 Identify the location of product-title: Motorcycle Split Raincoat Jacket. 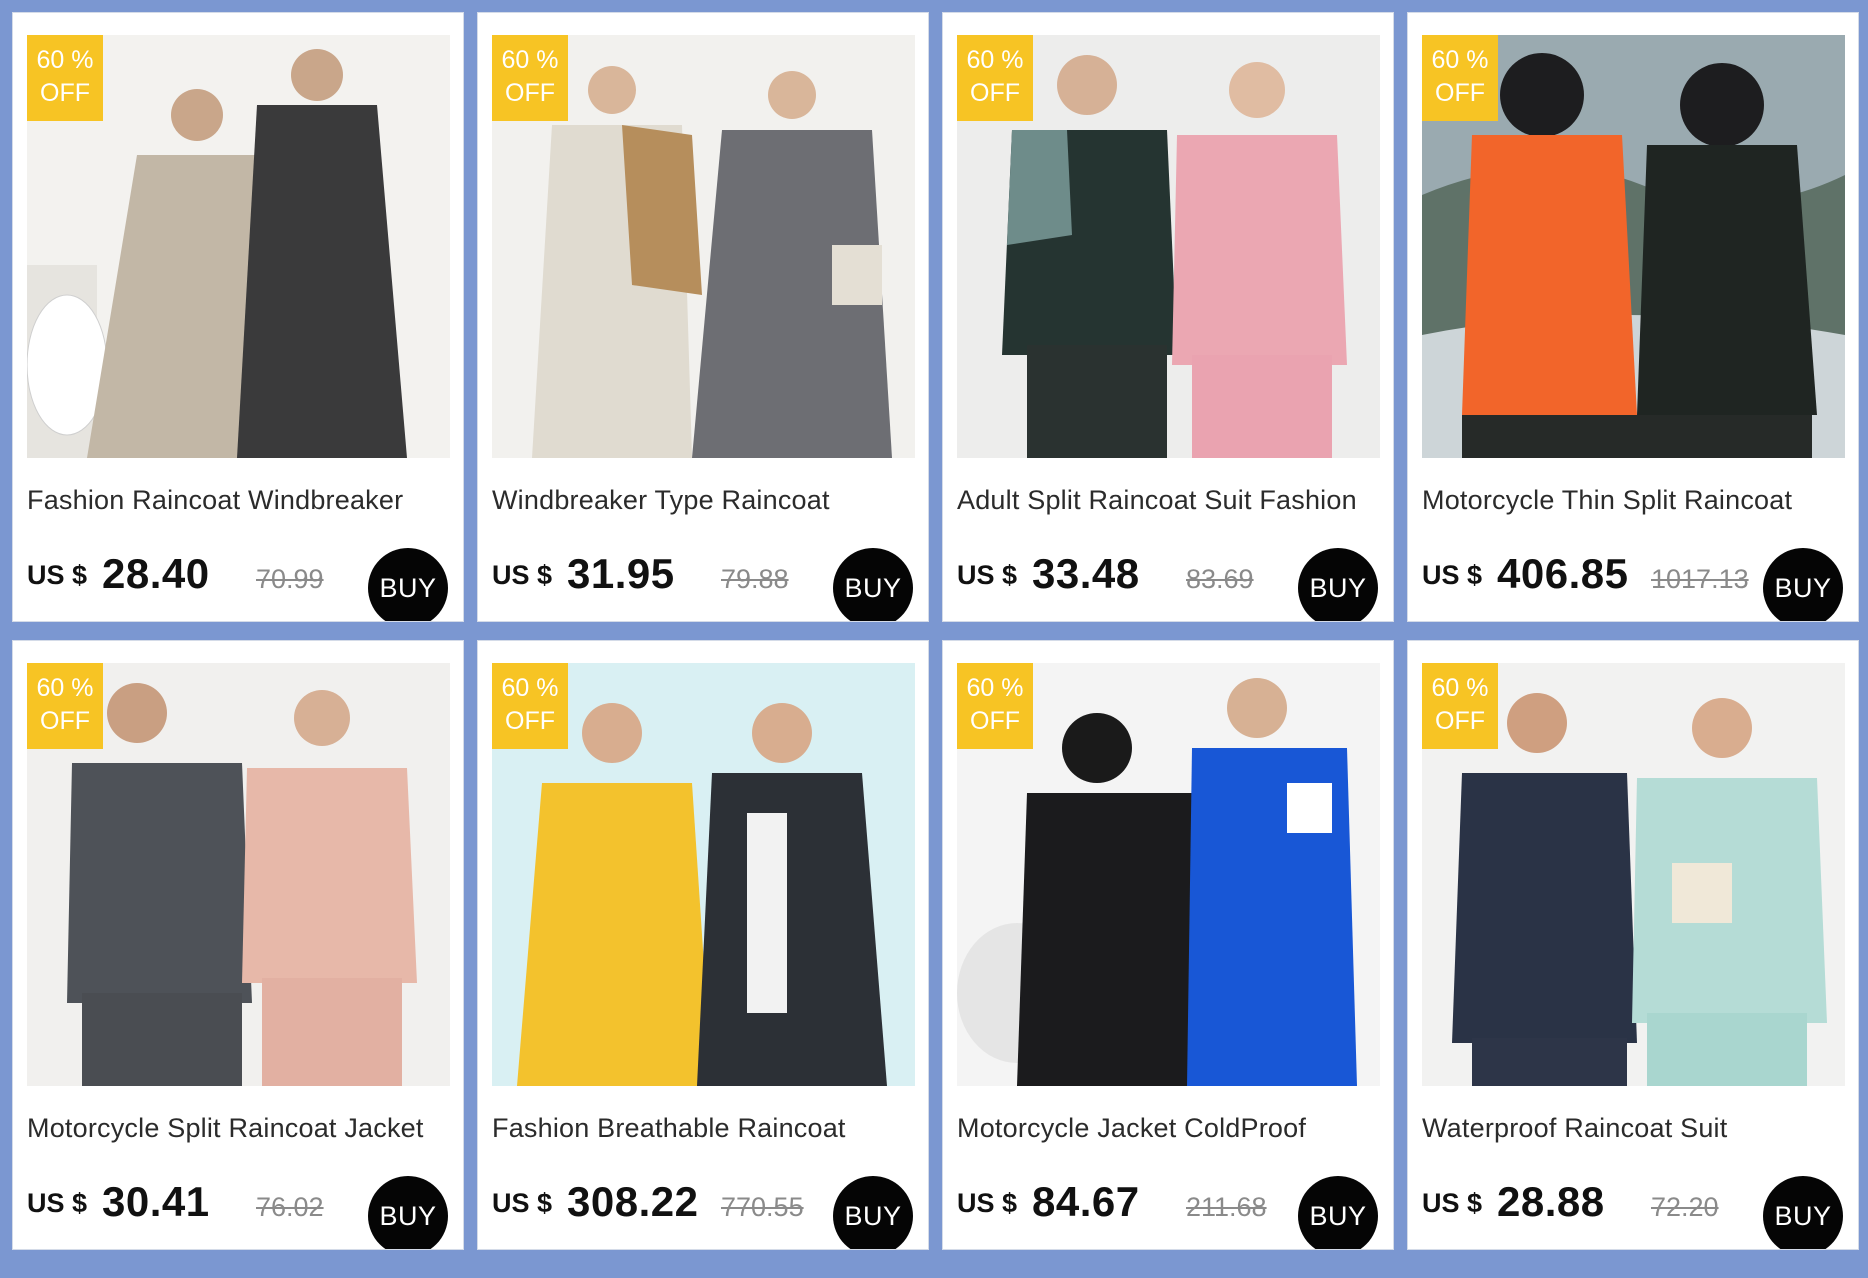
(225, 1128).